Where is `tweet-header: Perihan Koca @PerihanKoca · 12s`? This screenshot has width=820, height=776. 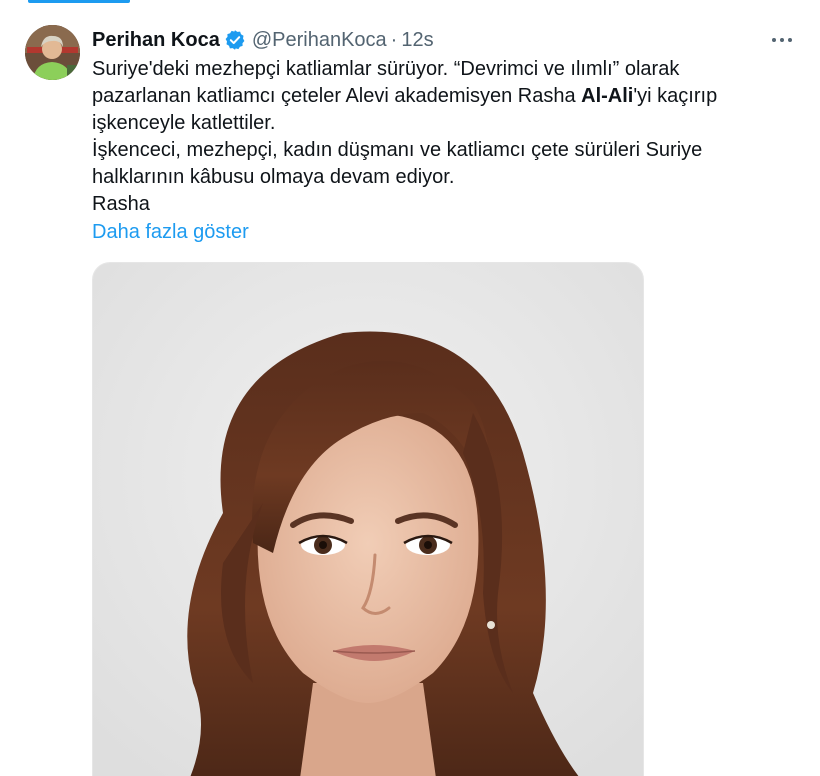 tweet-header: Perihan Koca @PerihanKoca · 12s is located at coordinates (263, 40).